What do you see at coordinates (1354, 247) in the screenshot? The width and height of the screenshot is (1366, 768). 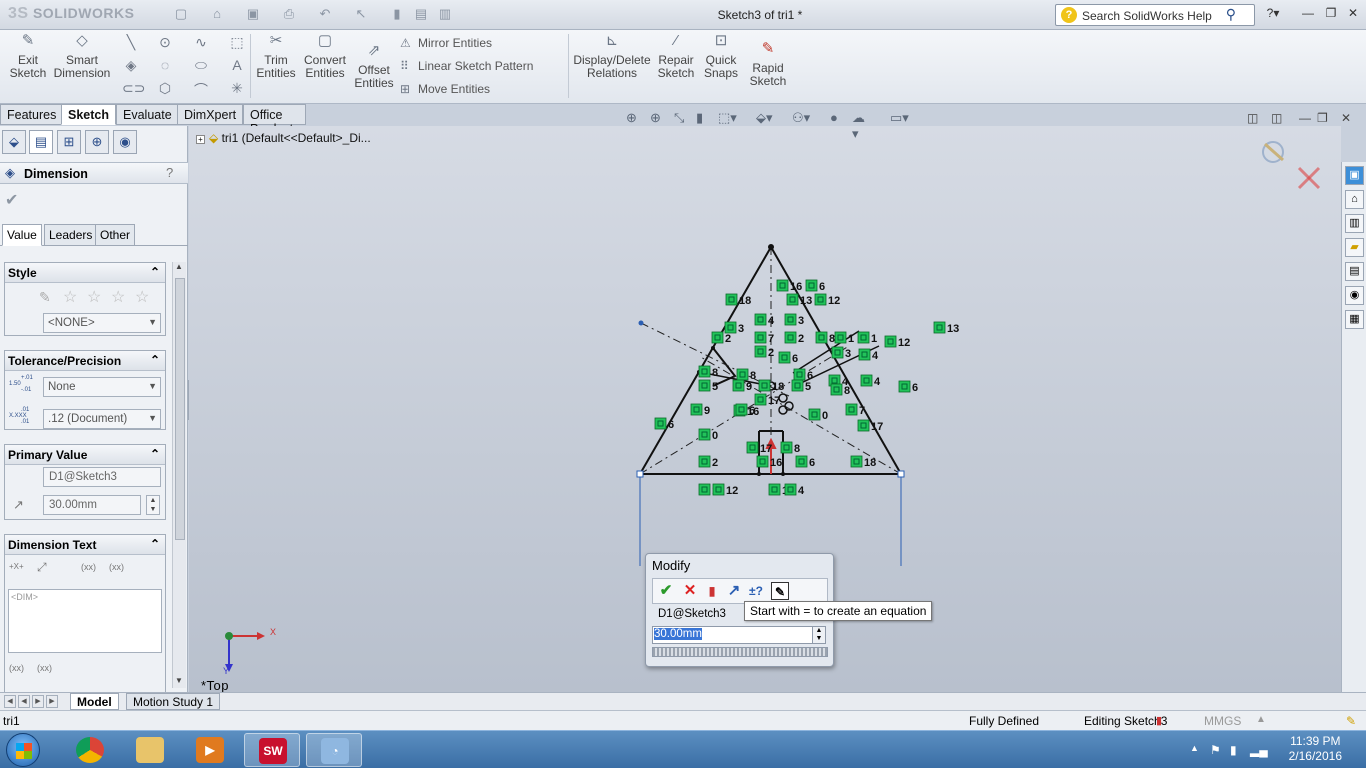 I see `file-explorer-icon: ▰` at bounding box center [1354, 247].